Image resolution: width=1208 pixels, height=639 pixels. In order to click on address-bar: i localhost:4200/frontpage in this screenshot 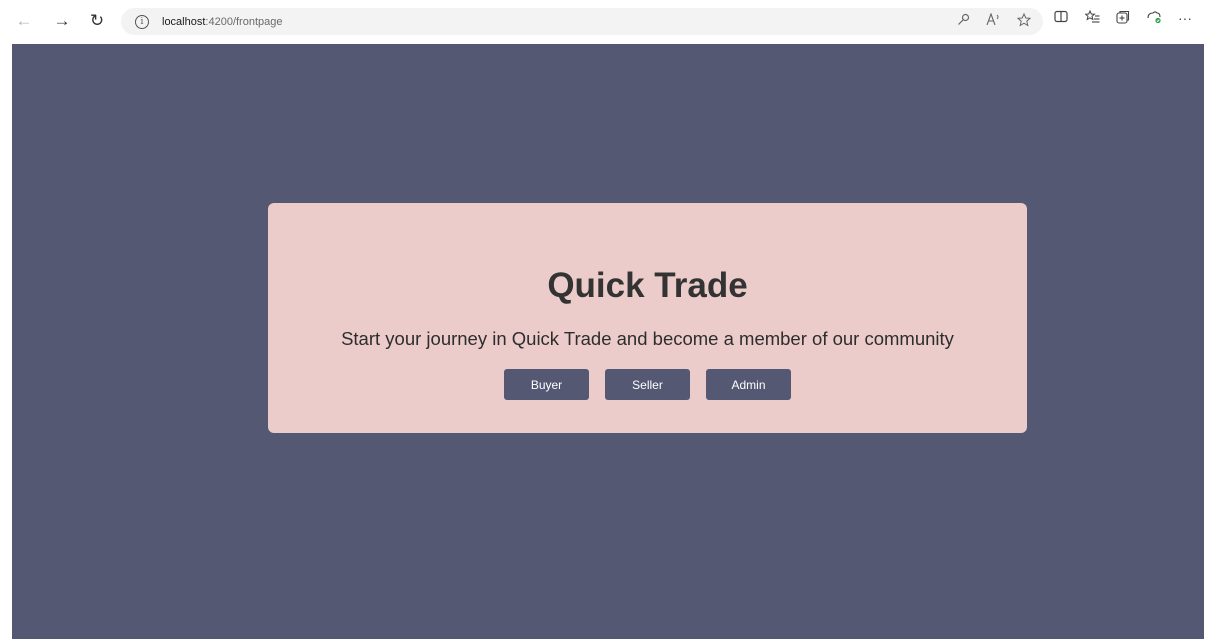, I will do `click(582, 21)`.